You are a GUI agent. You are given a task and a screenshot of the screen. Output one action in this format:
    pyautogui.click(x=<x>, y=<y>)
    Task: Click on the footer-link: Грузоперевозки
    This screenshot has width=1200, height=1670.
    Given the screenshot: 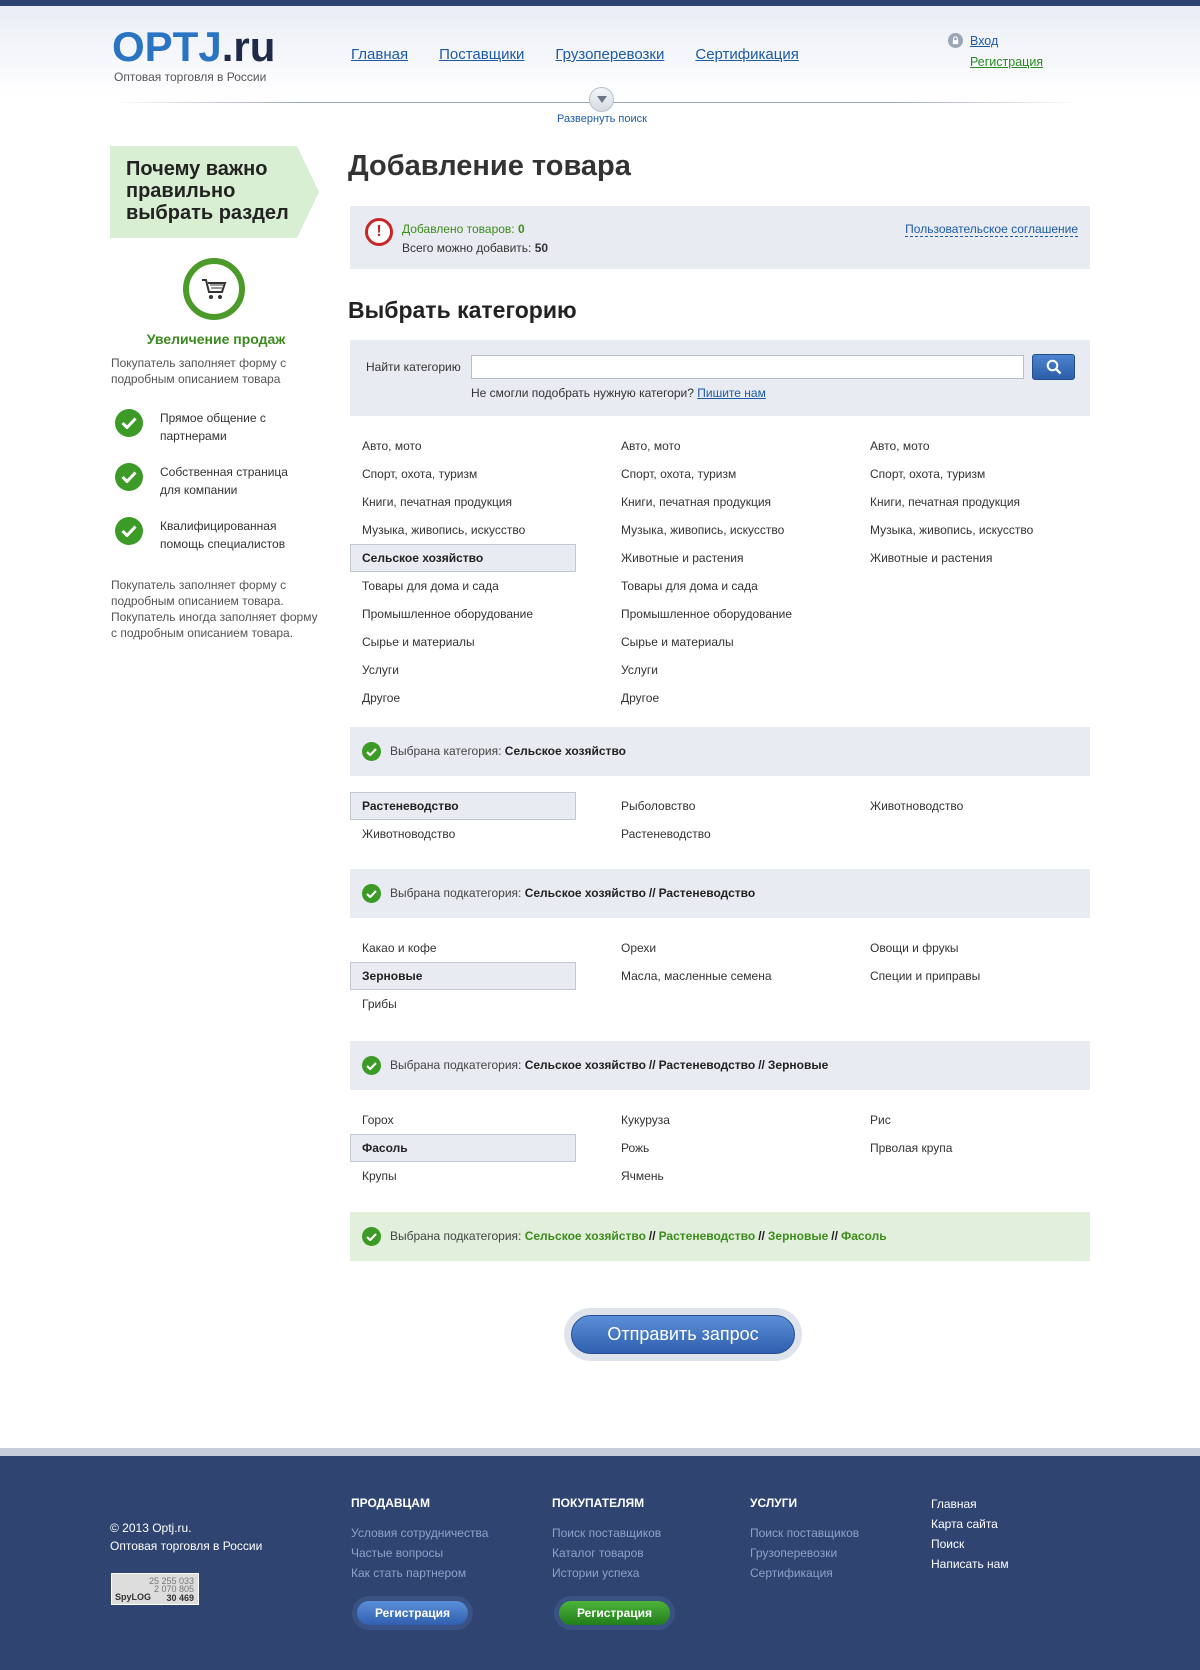 What is the action you would take?
    pyautogui.click(x=804, y=1553)
    